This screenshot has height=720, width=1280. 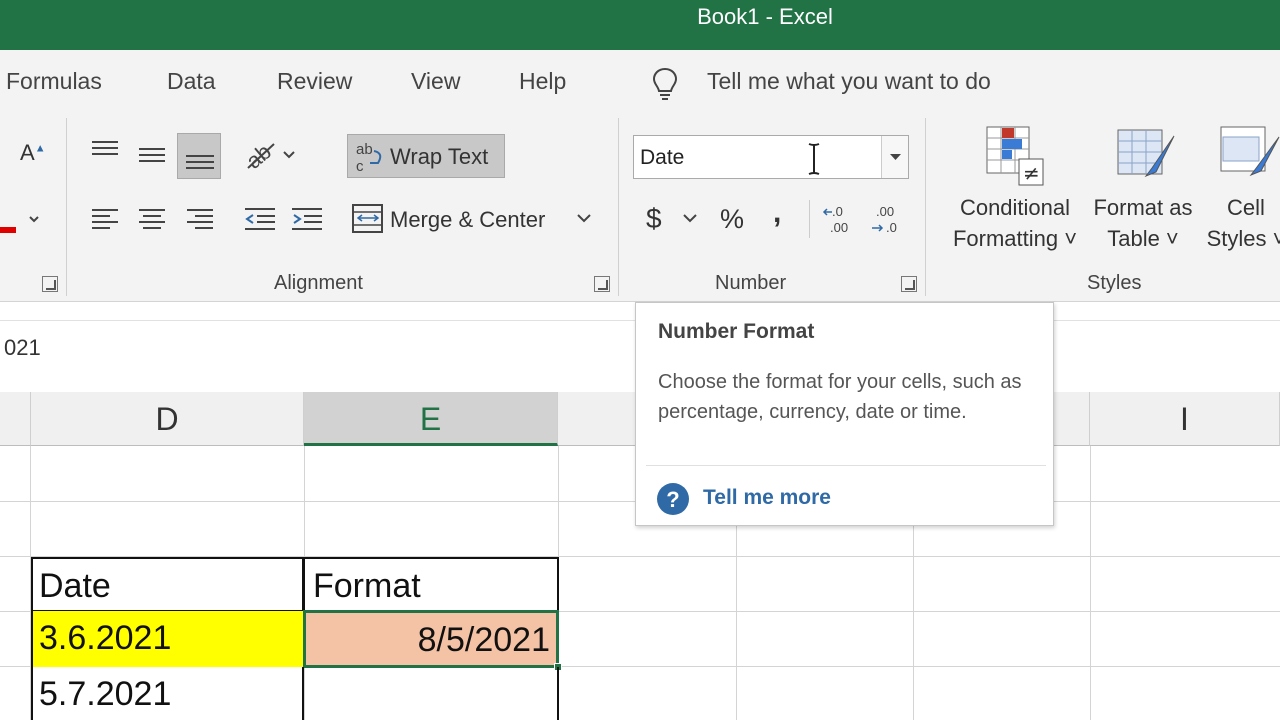 What do you see at coordinates (167, 584) in the screenshot?
I see `cell-d-header: Date` at bounding box center [167, 584].